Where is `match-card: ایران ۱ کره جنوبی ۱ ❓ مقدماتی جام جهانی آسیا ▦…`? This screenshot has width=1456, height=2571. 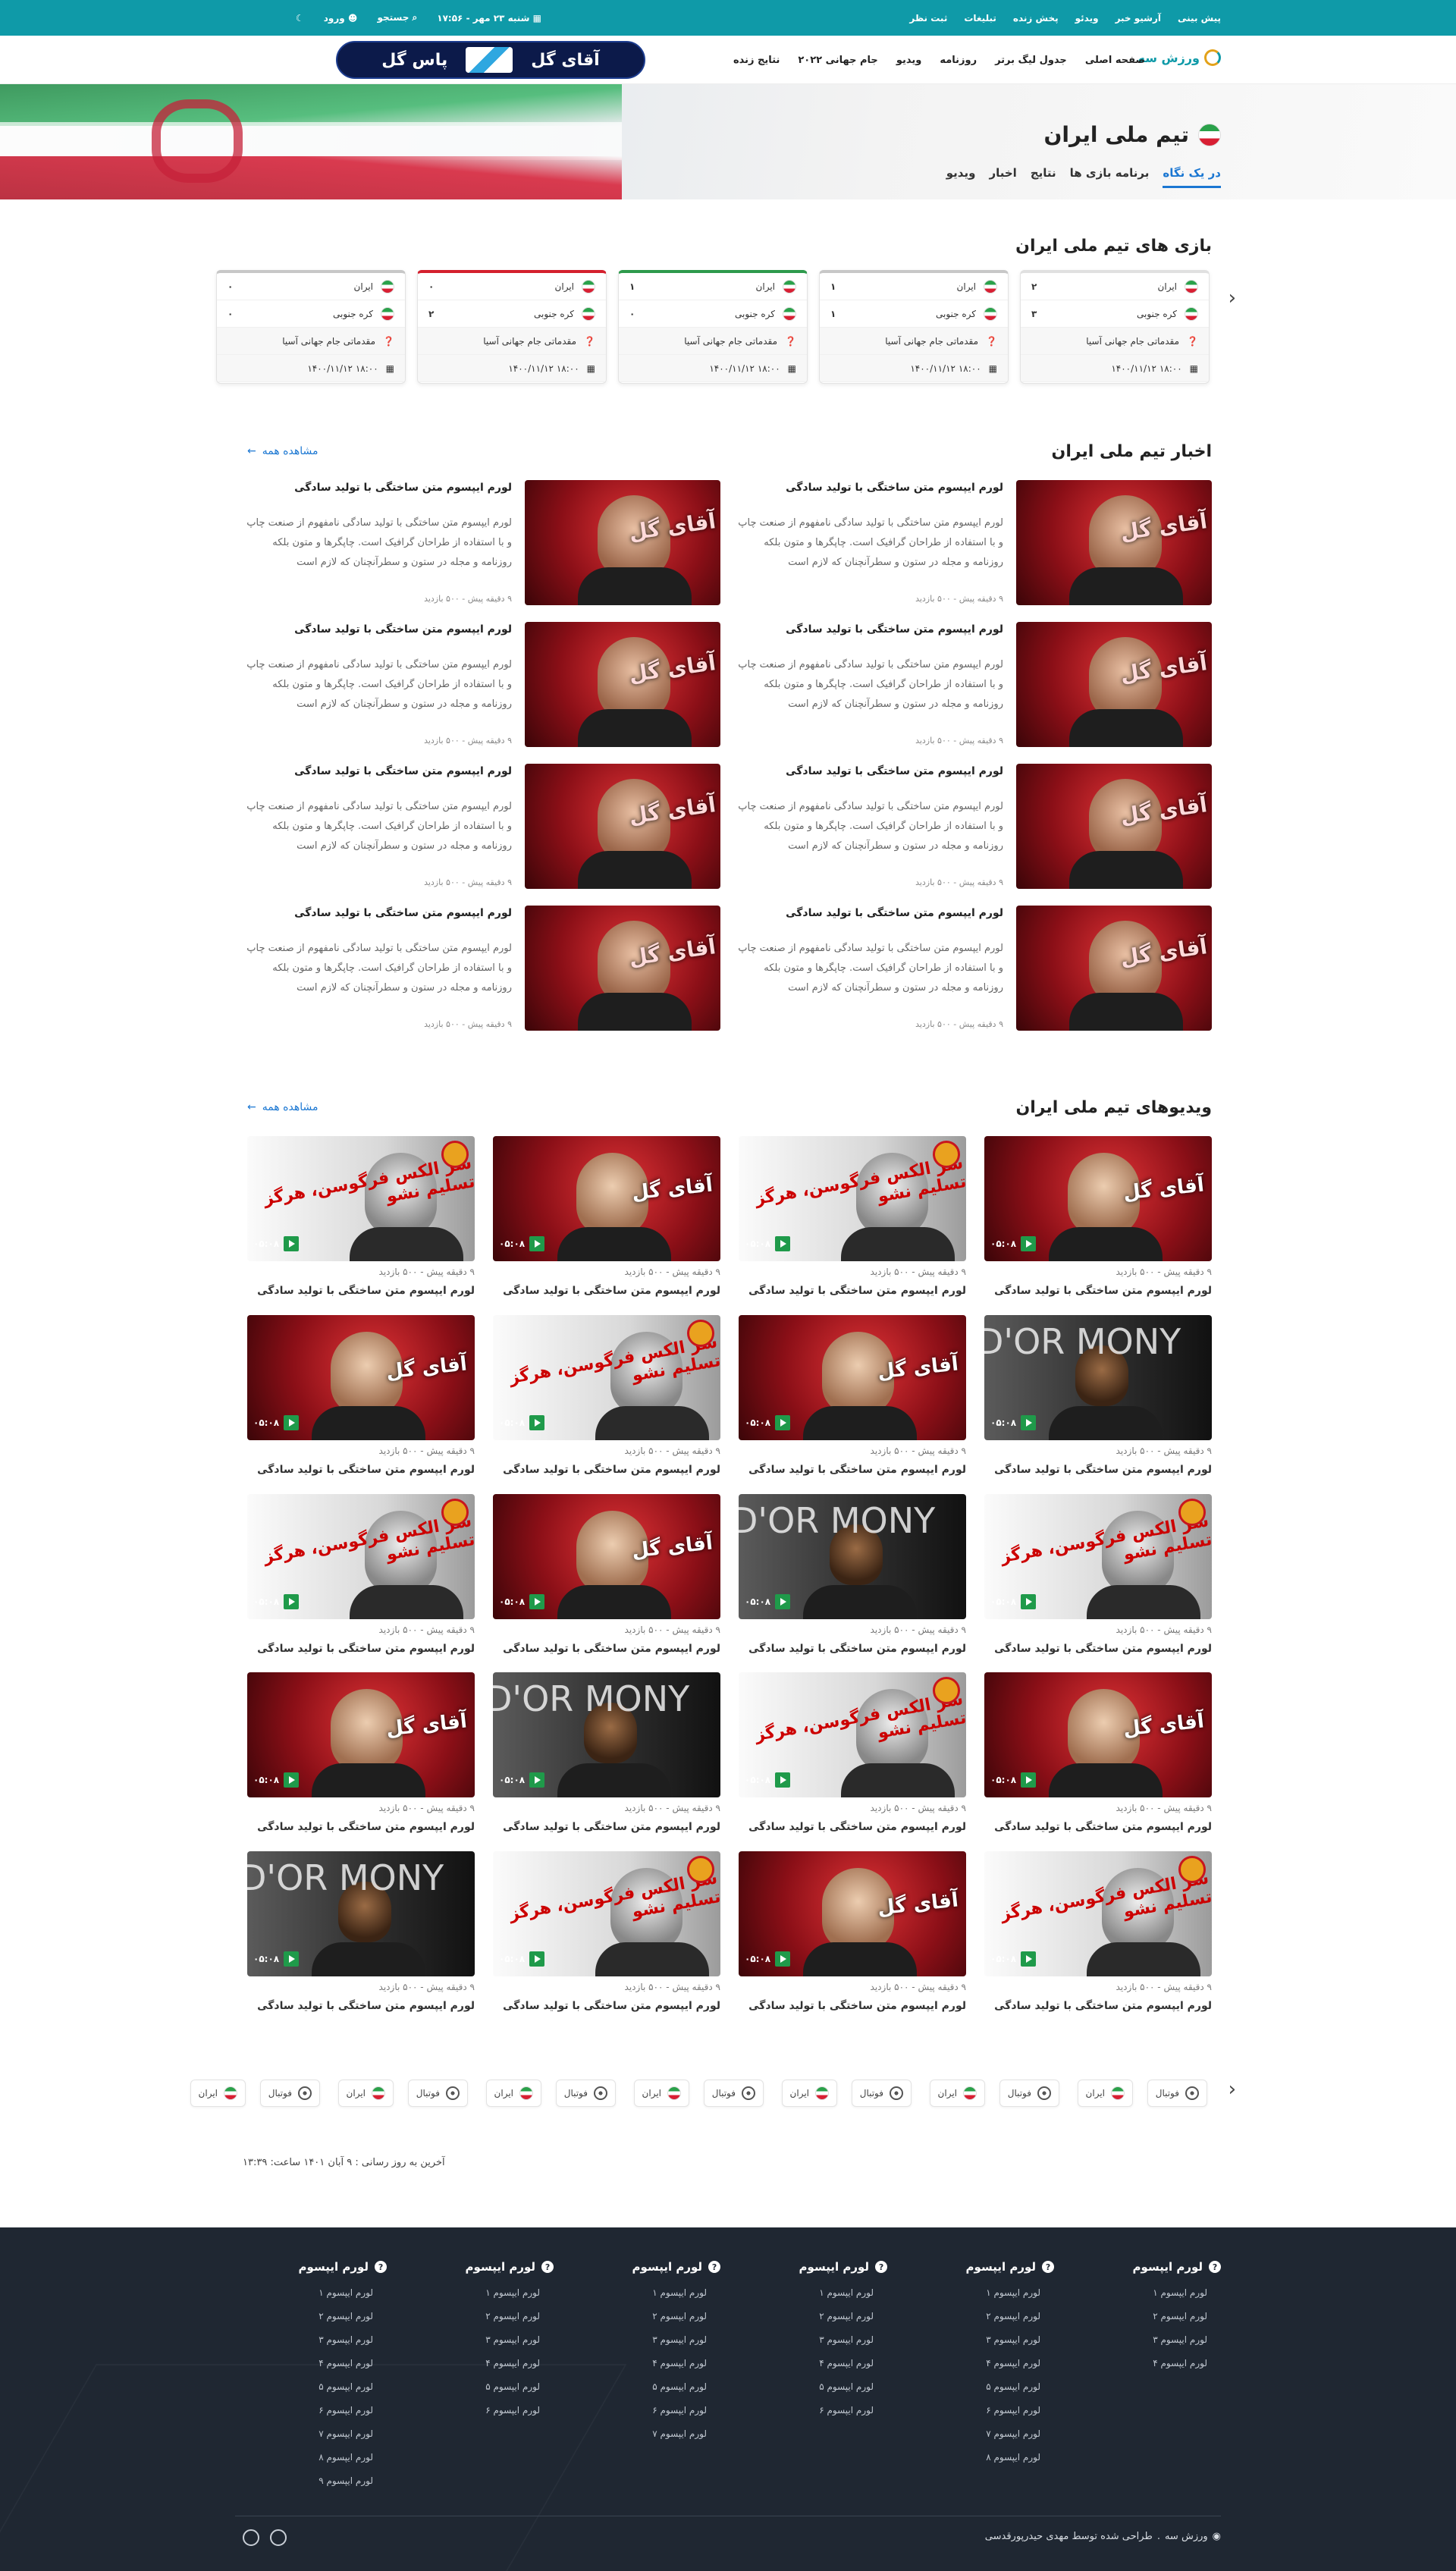 match-card: ایران ۱ کره جنوبی ۱ ❓ مقدماتی جام جهانی آسیا ▦… is located at coordinates (914, 327).